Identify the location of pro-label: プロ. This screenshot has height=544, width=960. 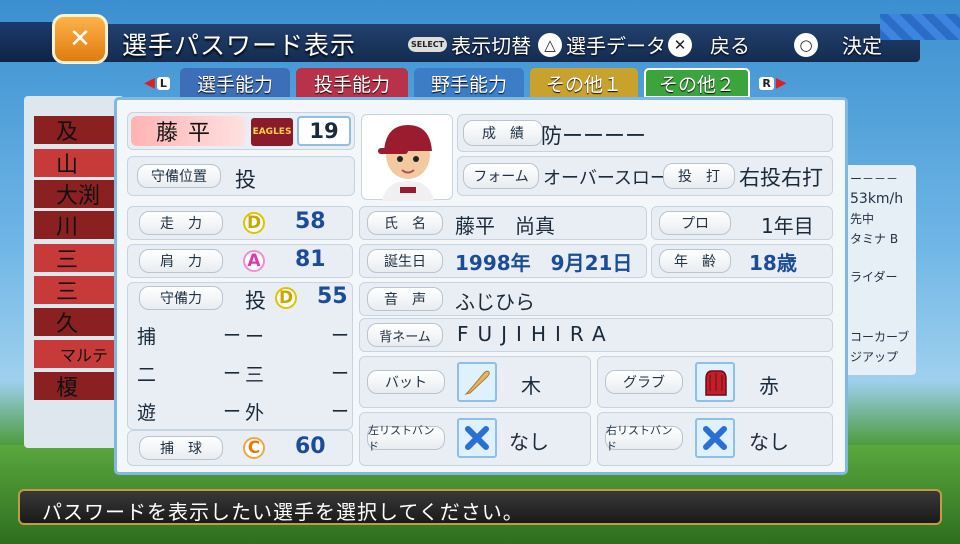
(695, 223).